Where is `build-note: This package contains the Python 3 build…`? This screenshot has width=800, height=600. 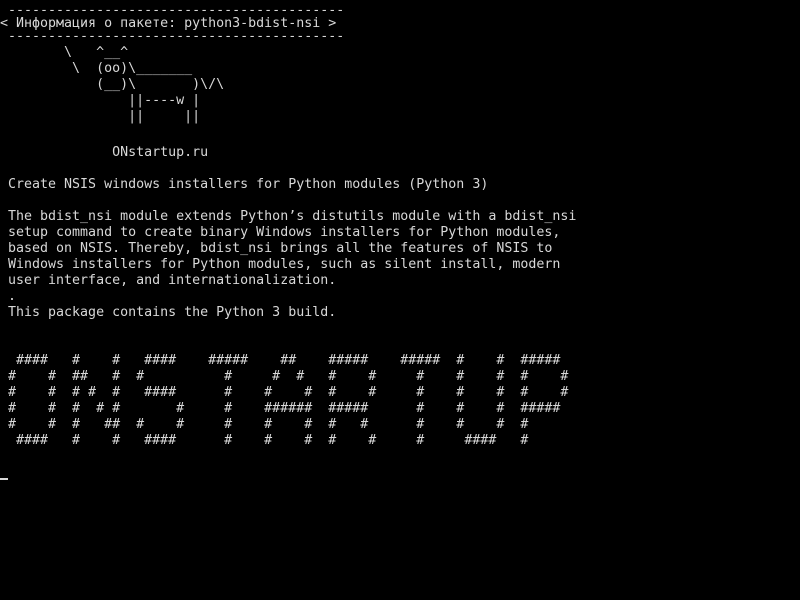
build-note: This package contains the Python 3 build… is located at coordinates (168, 312).